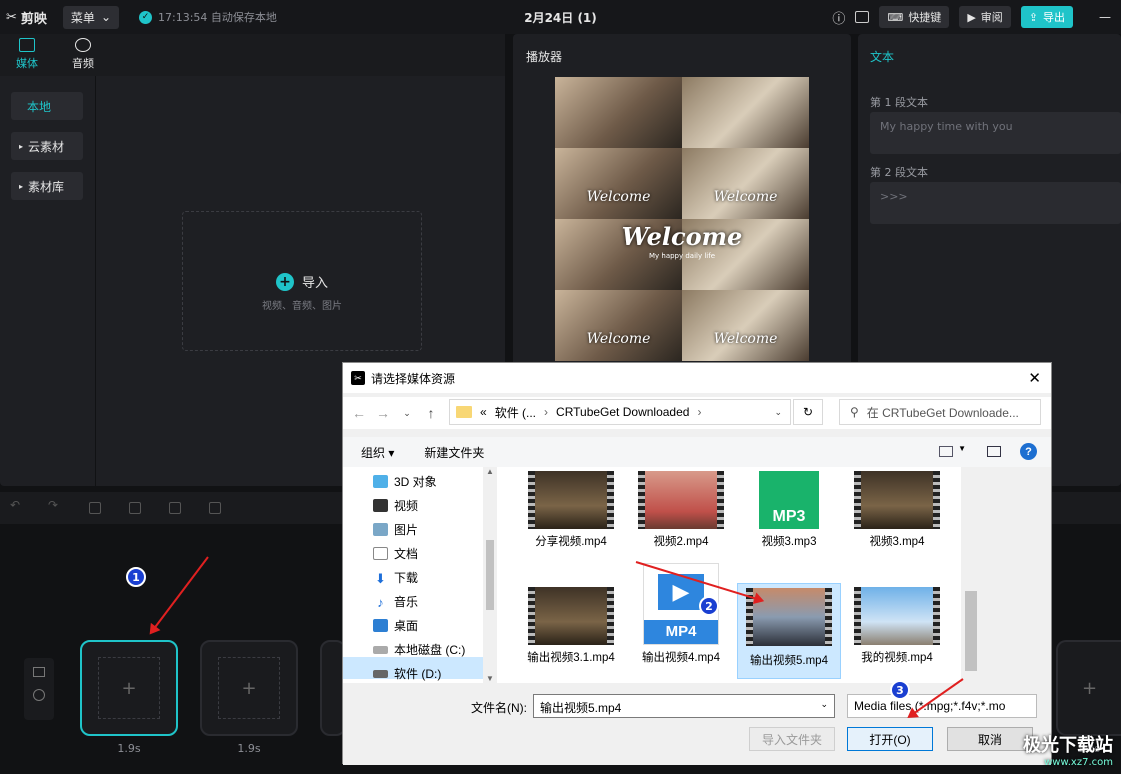 Image resolution: width=1121 pixels, height=774 pixels. Describe the element at coordinates (21, 186) in the screenshot. I see `caret-right-icon: ▸` at that location.